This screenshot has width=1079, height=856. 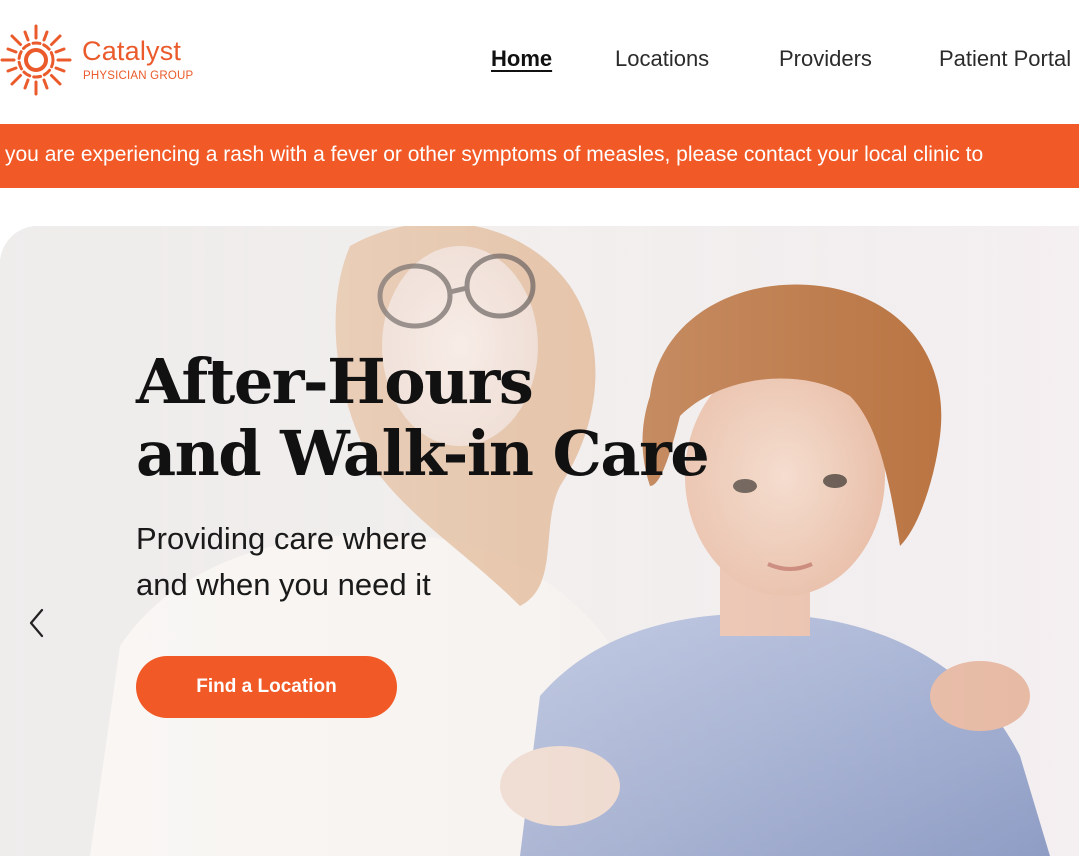 What do you see at coordinates (282, 538) in the screenshot?
I see `hero-subtitle-line-1: Providing care where` at bounding box center [282, 538].